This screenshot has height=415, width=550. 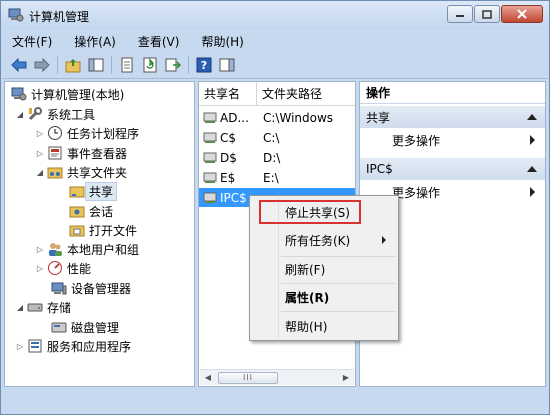 I want to click on tree-label: 打开文件, so click(x=113, y=230).